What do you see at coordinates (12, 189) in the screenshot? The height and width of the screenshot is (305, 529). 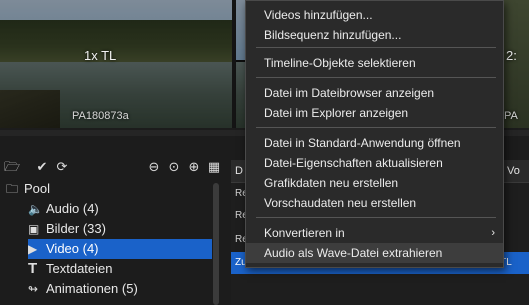 I see `folder-icon: 🗀` at bounding box center [12, 189].